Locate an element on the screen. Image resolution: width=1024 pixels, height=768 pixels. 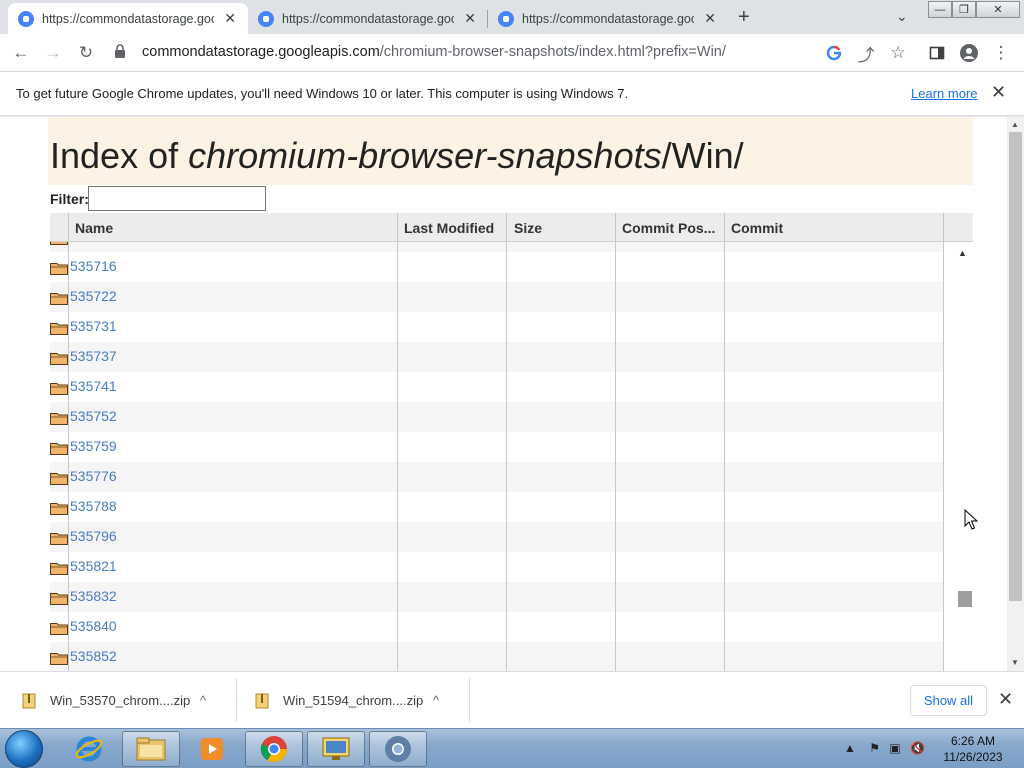
column-header-commit: Commit is located at coordinates (757, 228).